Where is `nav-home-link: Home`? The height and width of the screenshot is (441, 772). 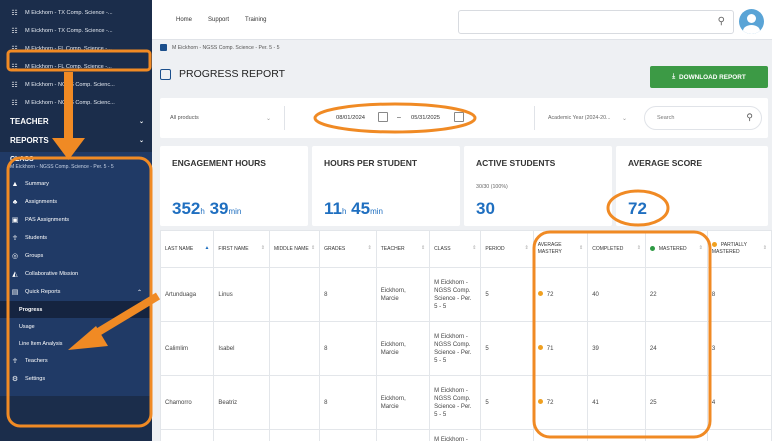
nav-home-link: Home is located at coordinates (184, 20).